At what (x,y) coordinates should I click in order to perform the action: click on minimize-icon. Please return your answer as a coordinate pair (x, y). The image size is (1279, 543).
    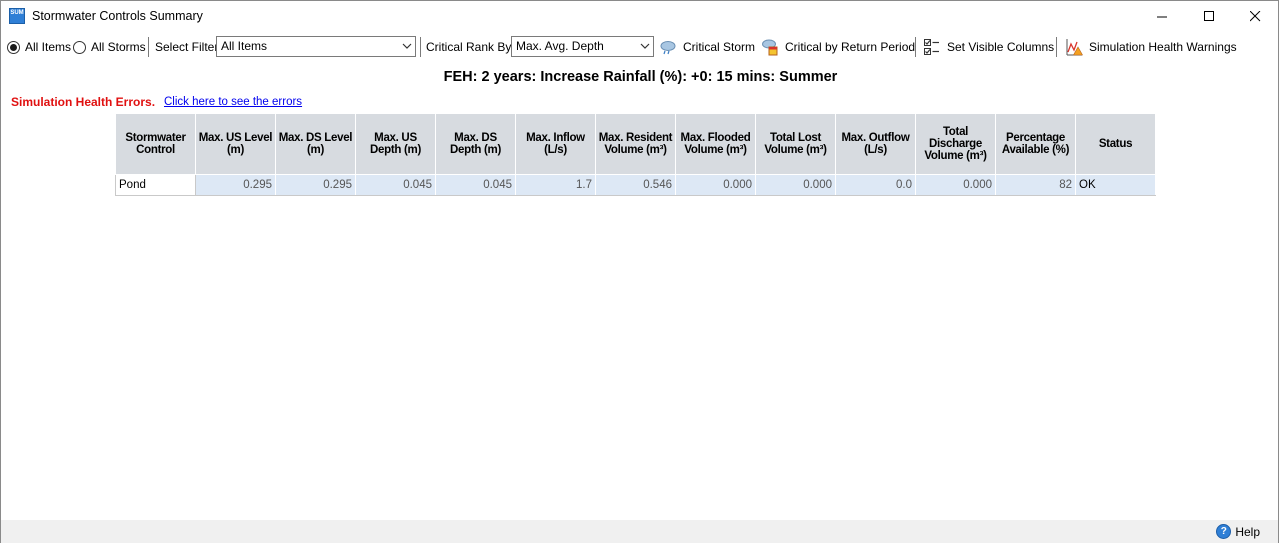
    Looking at the image, I should click on (1161, 17).